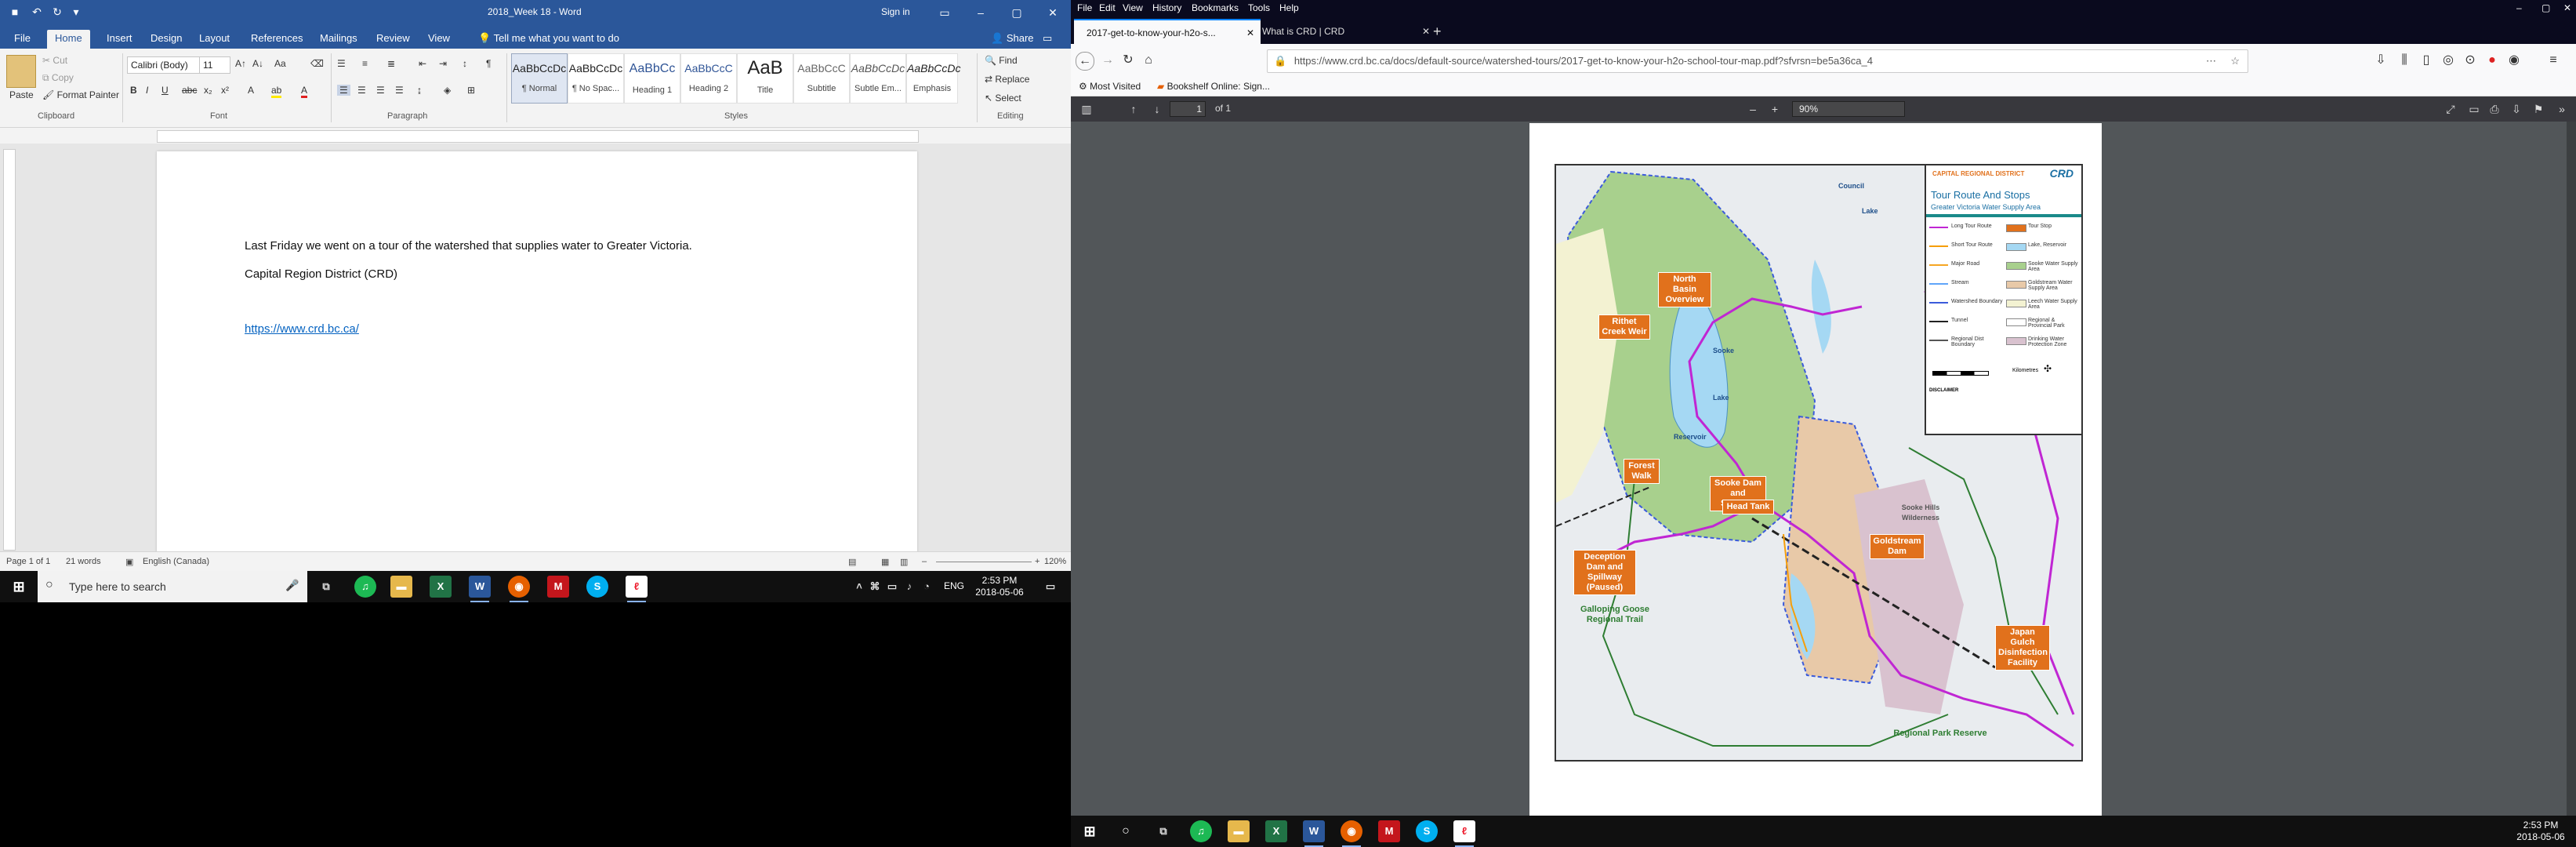  Describe the element at coordinates (28, 561) in the screenshot. I see `page-count: Page 1 of 1` at that location.